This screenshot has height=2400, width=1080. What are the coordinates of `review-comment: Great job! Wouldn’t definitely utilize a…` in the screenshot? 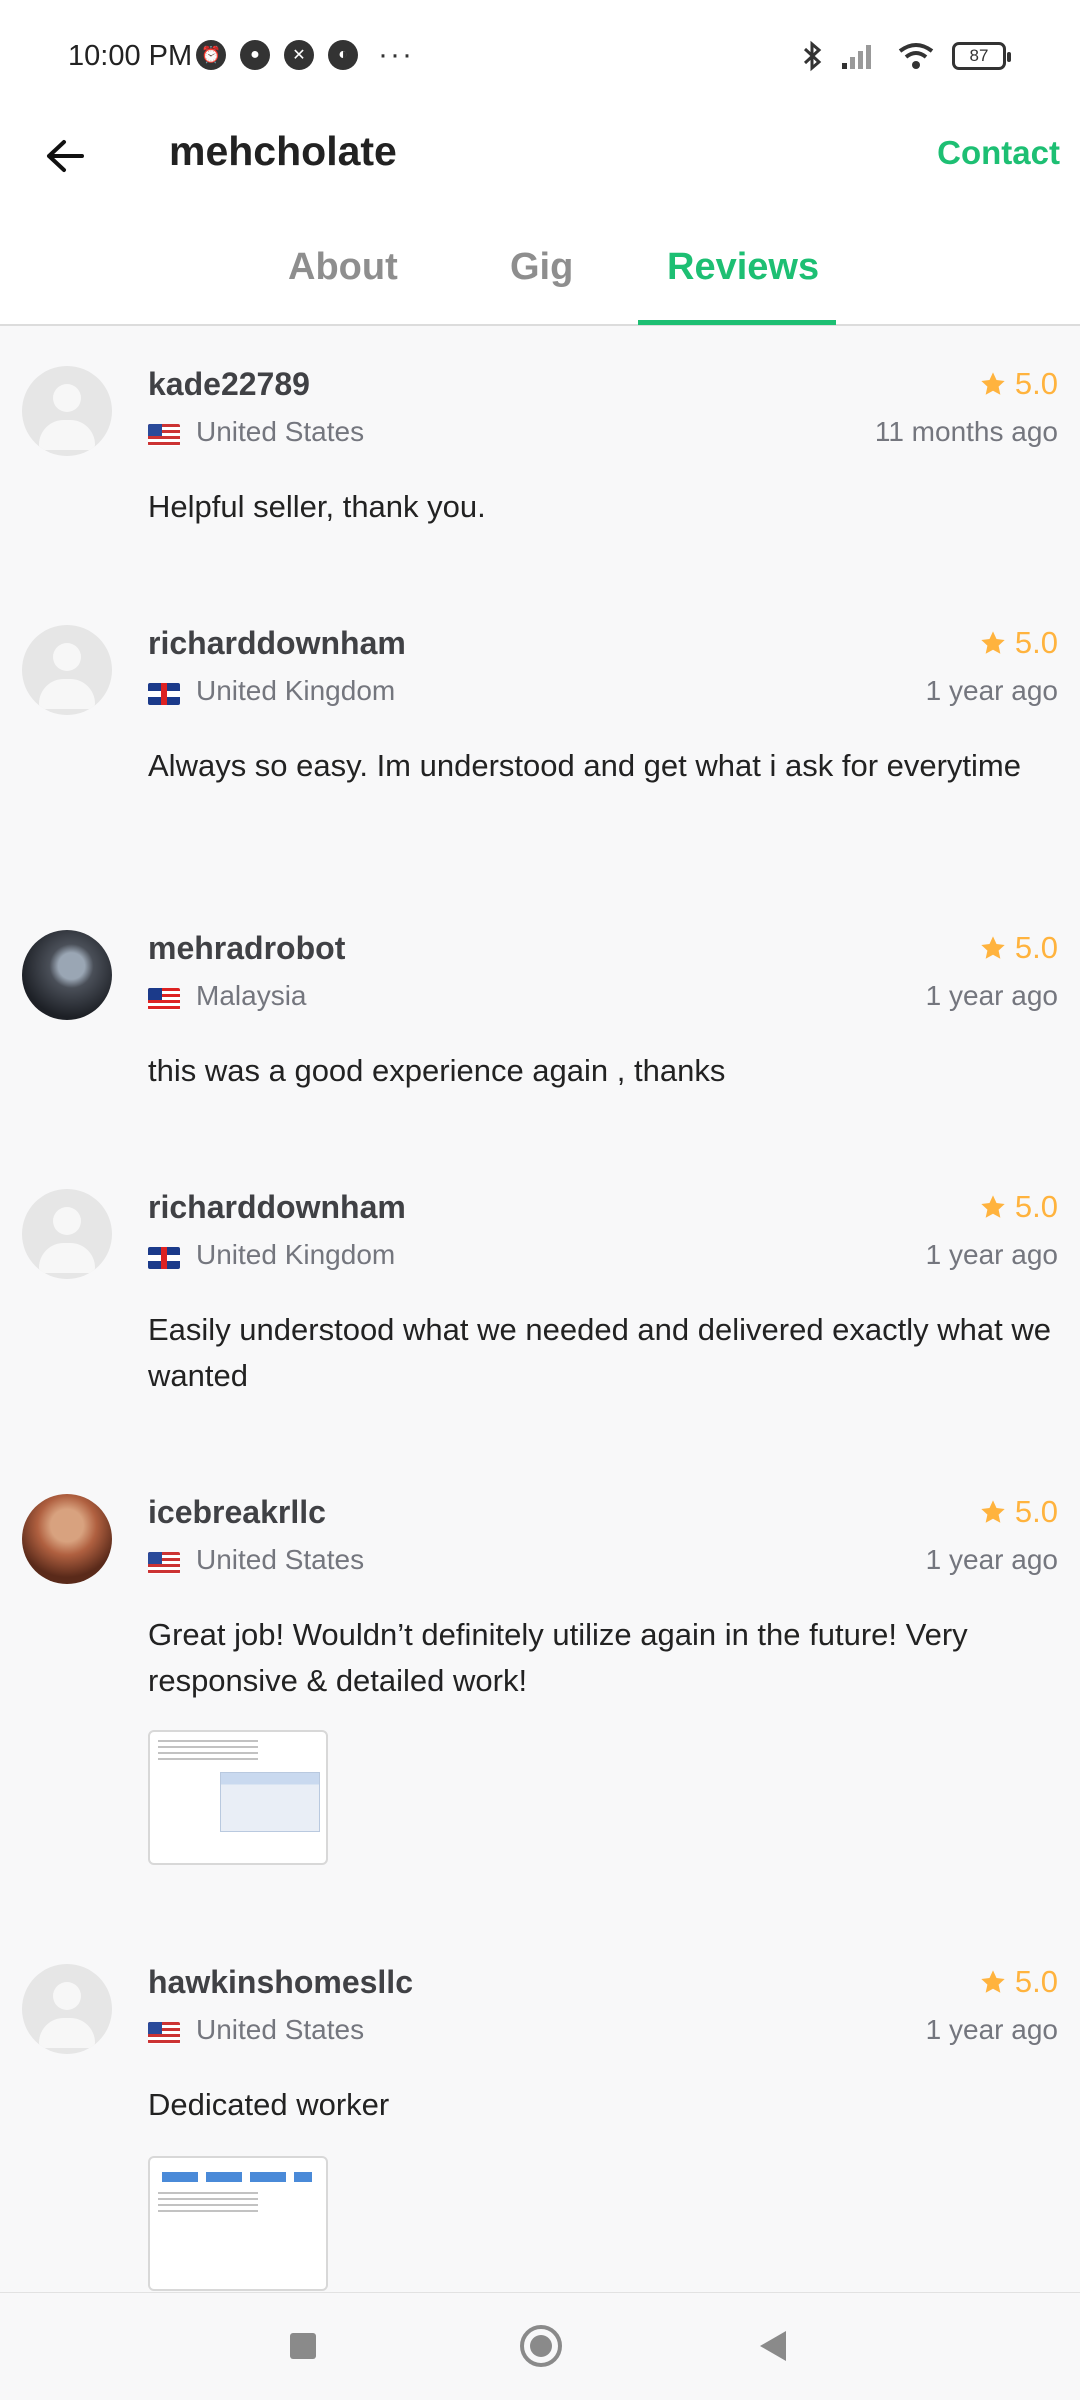 It's located at (558, 1657).